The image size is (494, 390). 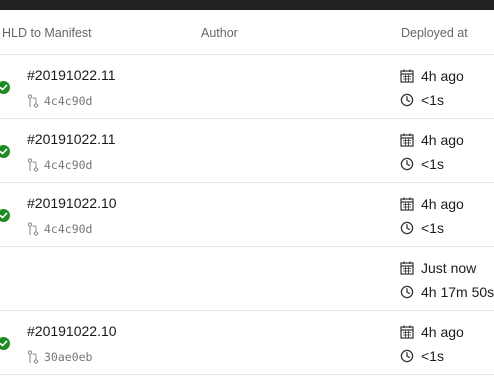 I want to click on column-header-deployed-at: Deployed at, so click(x=434, y=33).